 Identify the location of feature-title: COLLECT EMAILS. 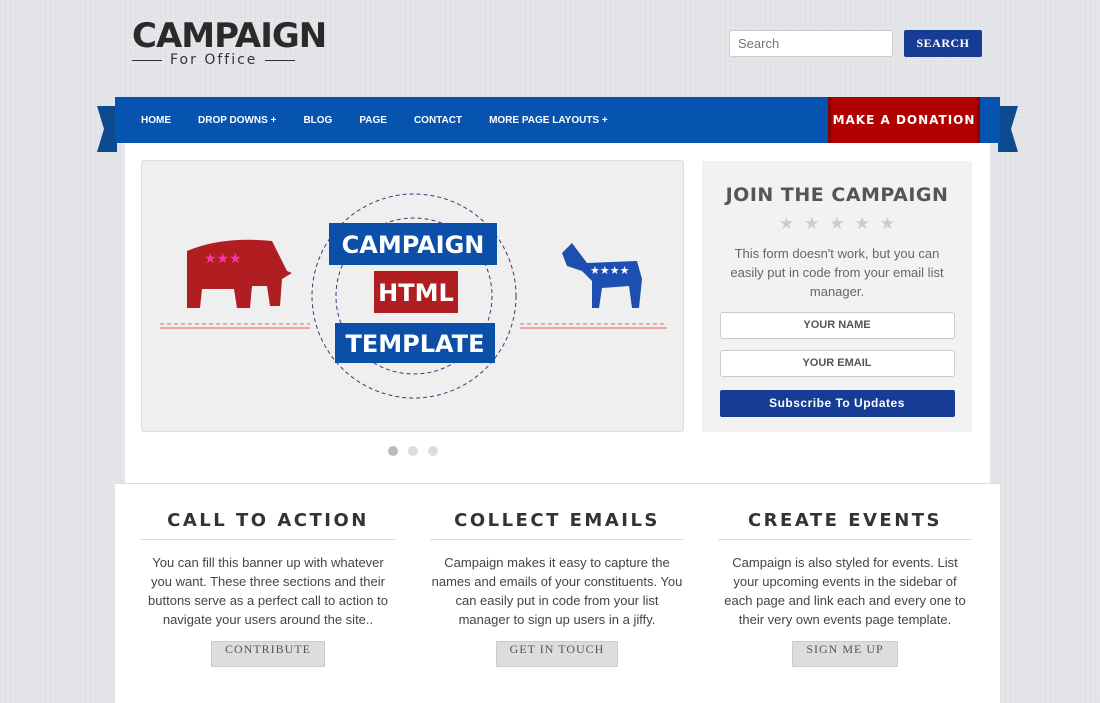
(557, 525).